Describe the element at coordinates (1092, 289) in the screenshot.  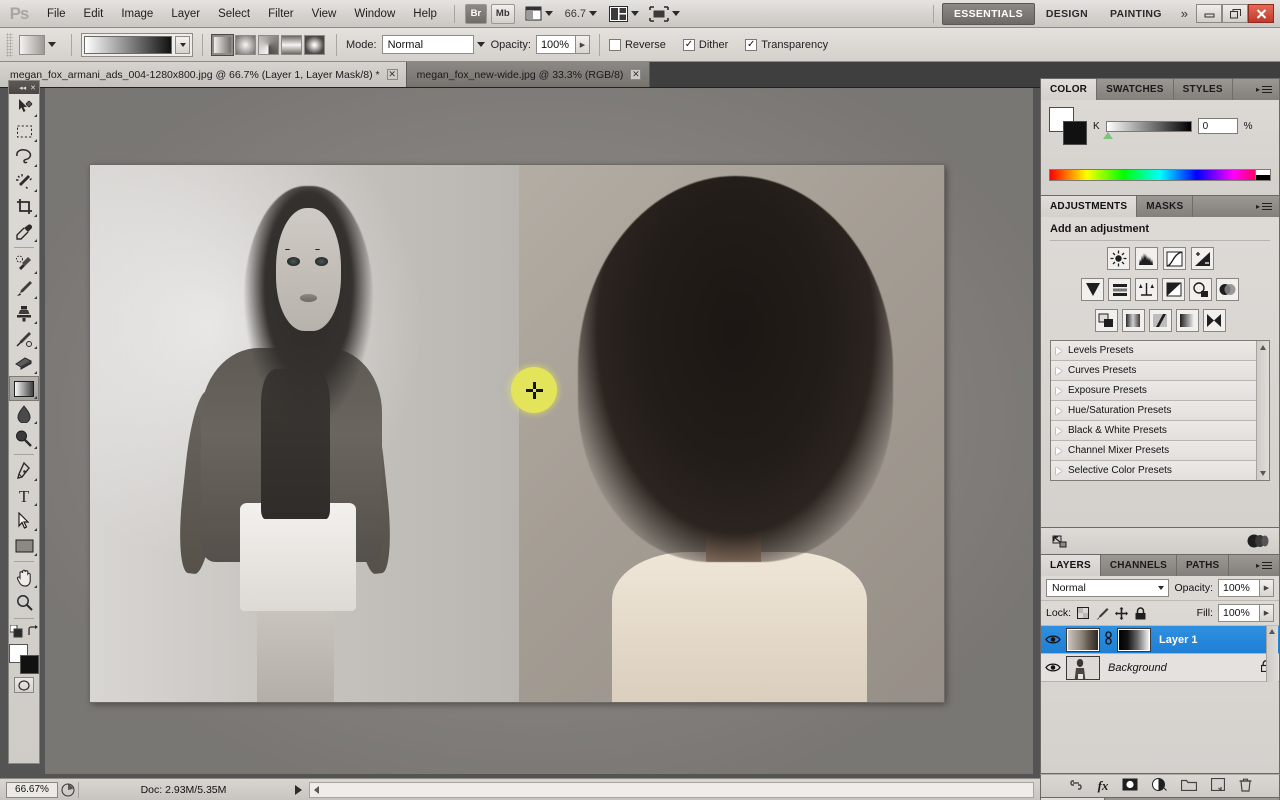
I see `vibrance-icon` at that location.